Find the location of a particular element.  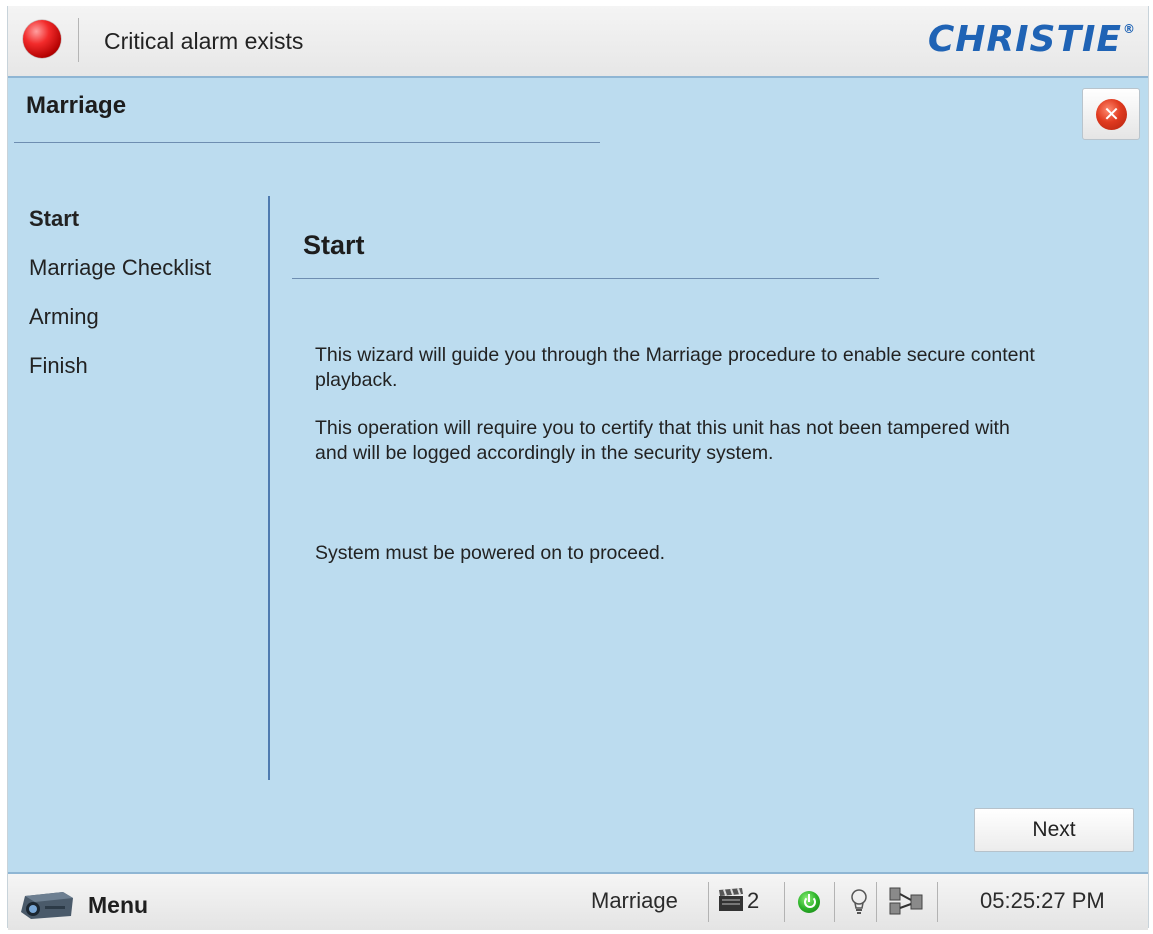

close-icon: ✕ is located at coordinates (1111, 114).